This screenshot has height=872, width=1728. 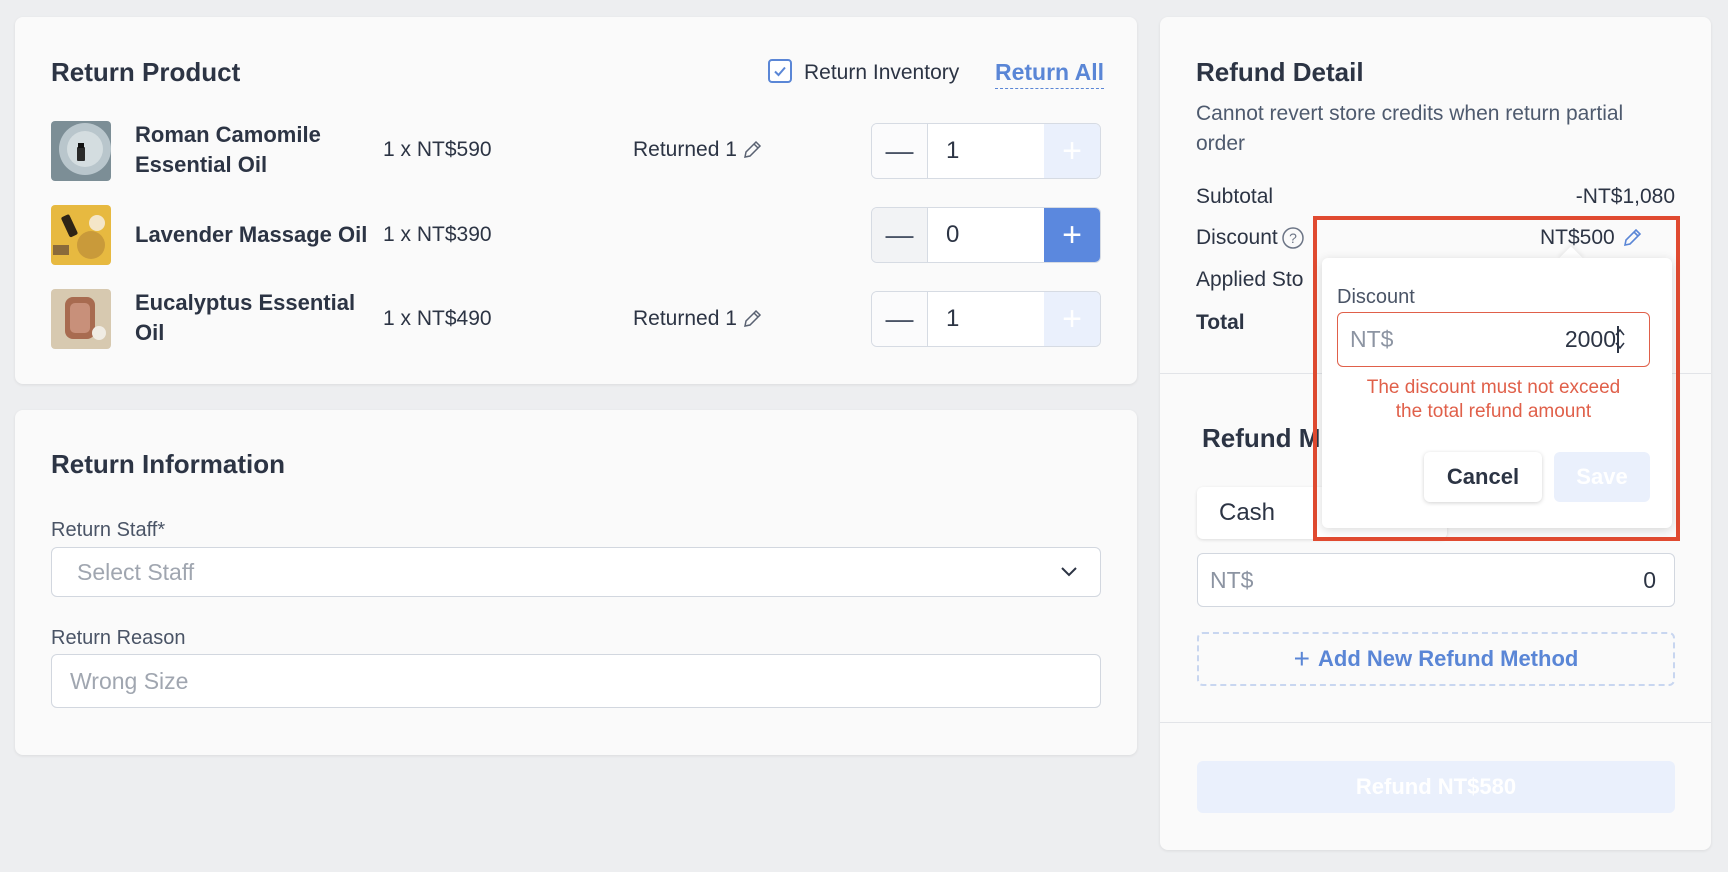 What do you see at coordinates (1436, 580) in the screenshot?
I see `refund-amount-input: NT$ 0` at bounding box center [1436, 580].